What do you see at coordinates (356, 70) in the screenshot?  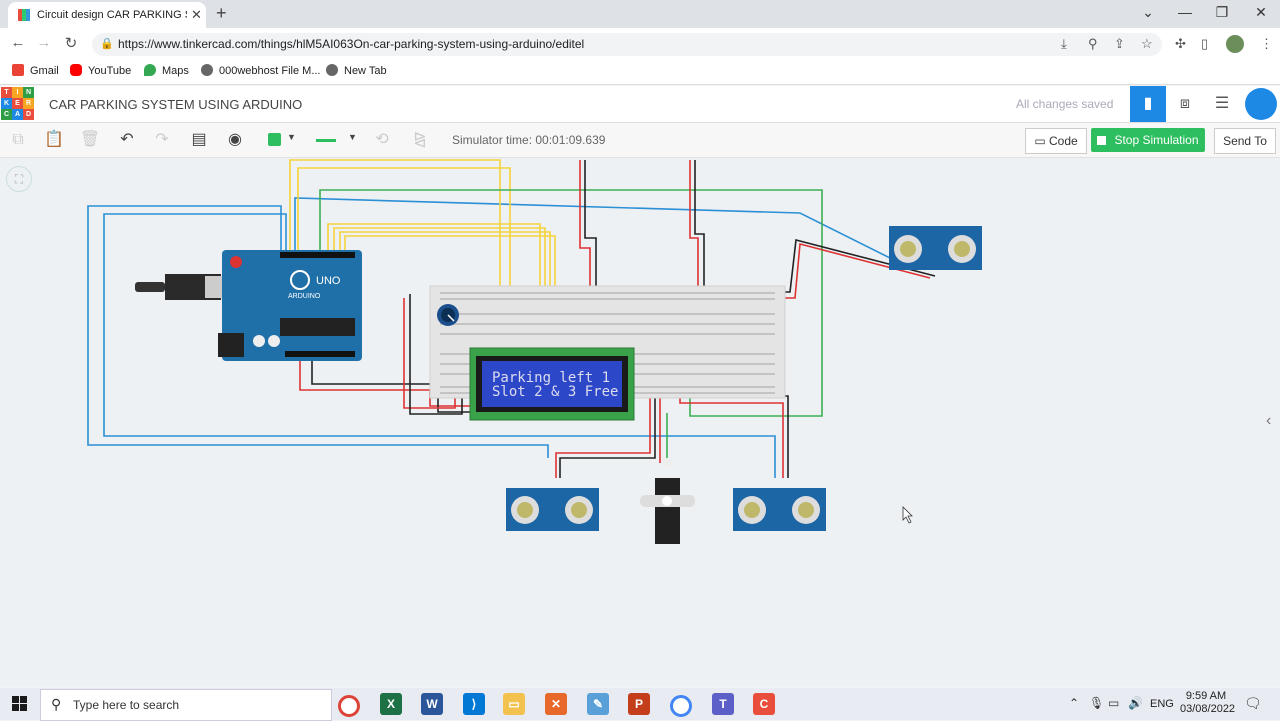 I see `bookmark-new-tab: New Tab` at bounding box center [356, 70].